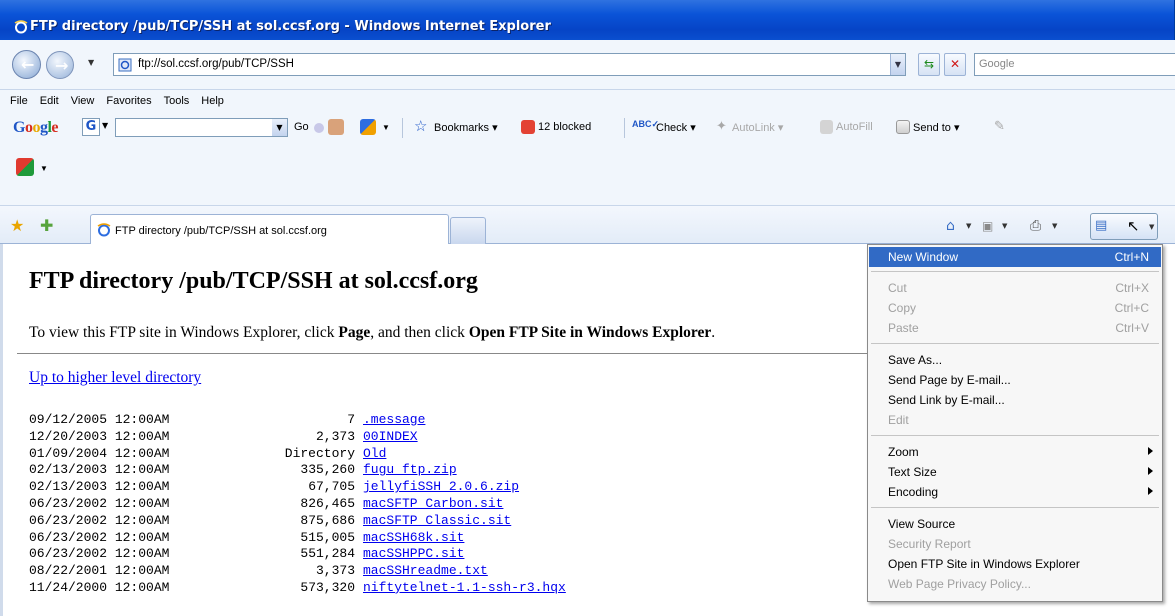 The width and height of the screenshot is (1175, 616). I want to click on file-row: 12/20/2003 12:00AM 2,373 00INDEX, so click(297, 437).